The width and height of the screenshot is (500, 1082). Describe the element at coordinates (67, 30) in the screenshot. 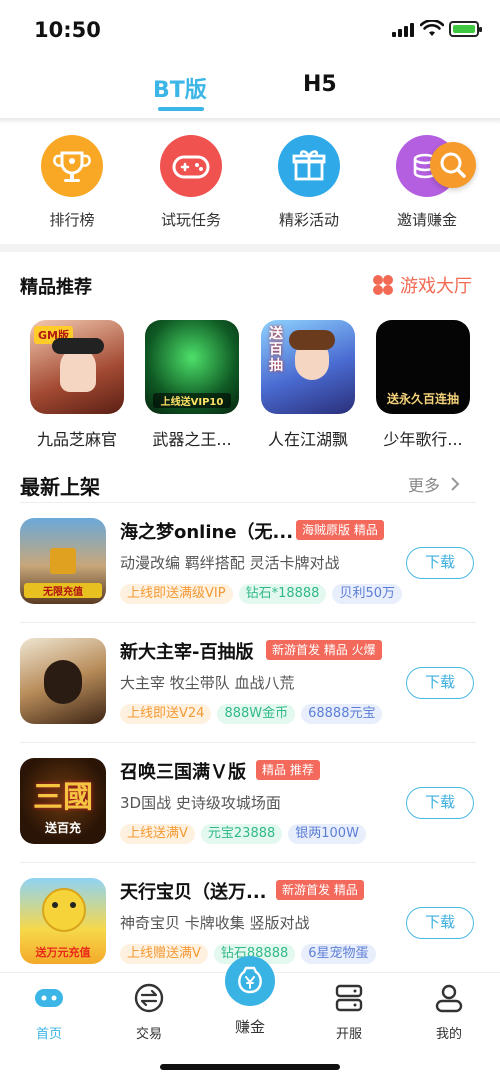

I see `status-time: 10:50` at that location.